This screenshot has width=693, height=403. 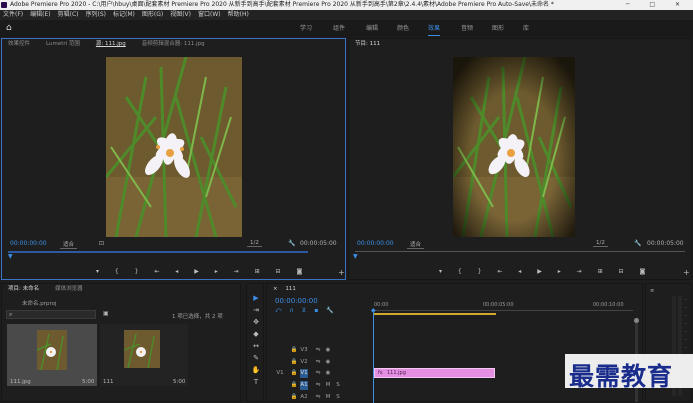 What do you see at coordinates (304, 397) in the screenshot?
I see `track-id: A2` at bounding box center [304, 397].